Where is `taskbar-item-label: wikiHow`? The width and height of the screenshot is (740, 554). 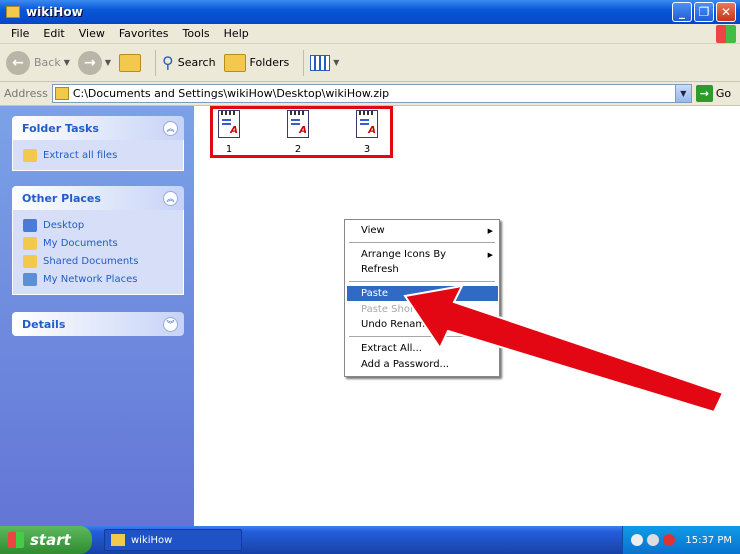
taskbar-item-label: wikiHow is located at coordinates (152, 540).